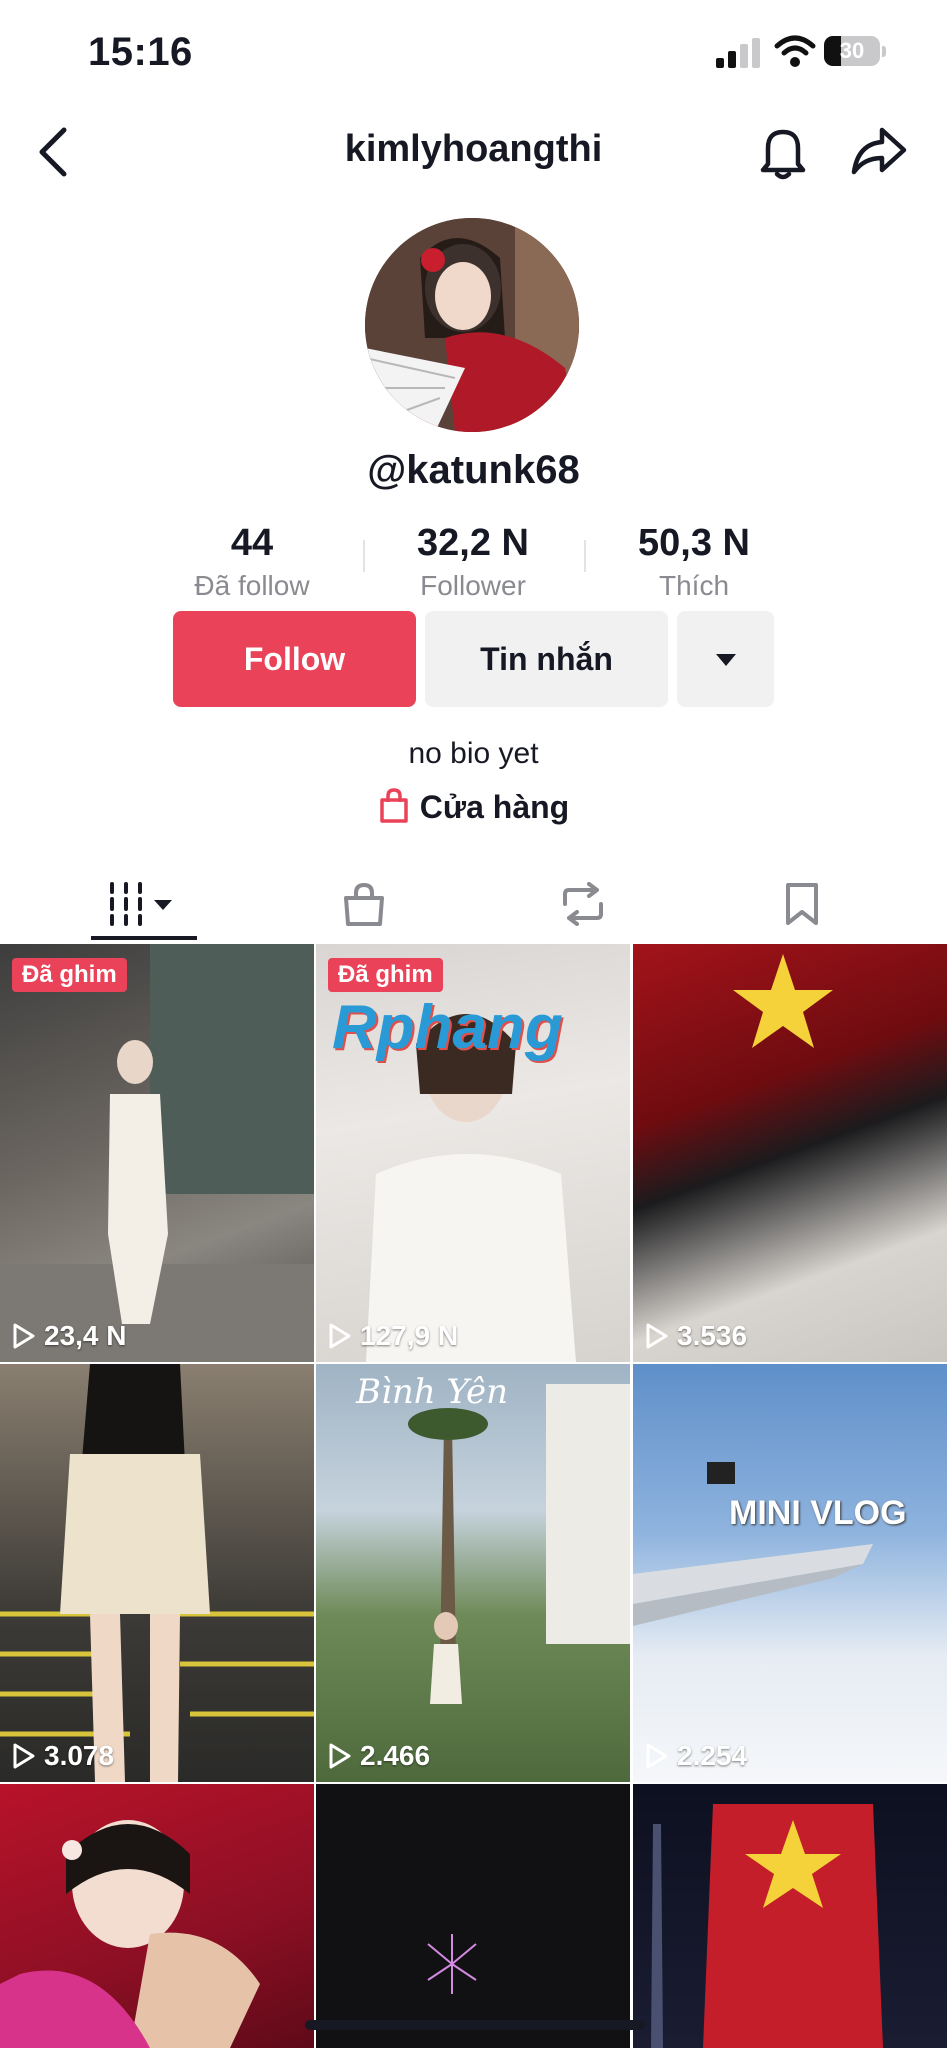 The image size is (947, 2048). I want to click on tab-videos, so click(144, 904).